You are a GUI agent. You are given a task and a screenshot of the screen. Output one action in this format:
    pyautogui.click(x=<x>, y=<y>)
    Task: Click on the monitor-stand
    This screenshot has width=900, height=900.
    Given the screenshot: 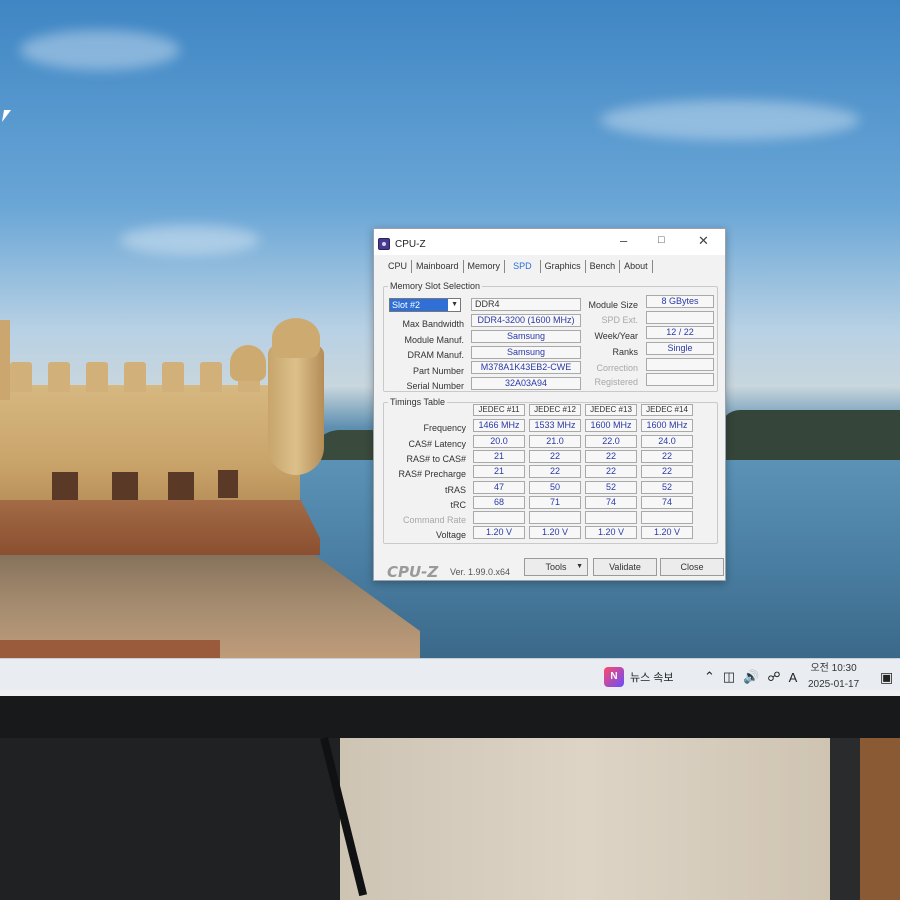 What is the action you would take?
    pyautogui.click(x=845, y=819)
    